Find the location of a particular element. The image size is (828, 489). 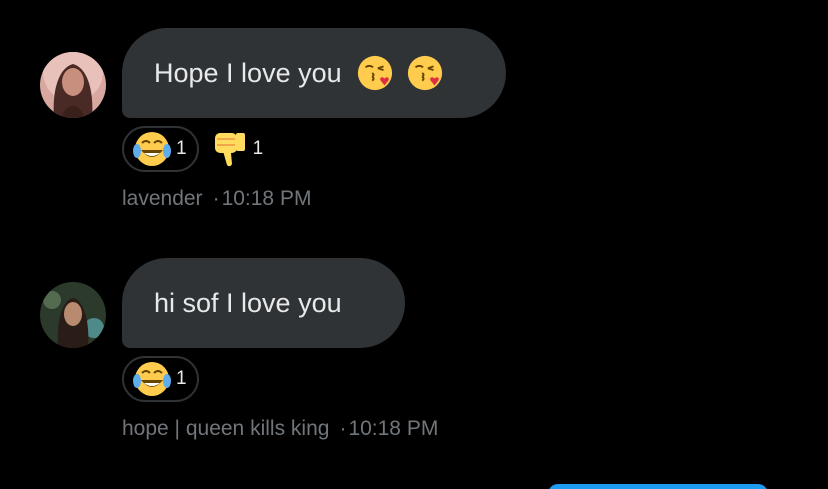

thumbs-down-icon is located at coordinates (229, 150).